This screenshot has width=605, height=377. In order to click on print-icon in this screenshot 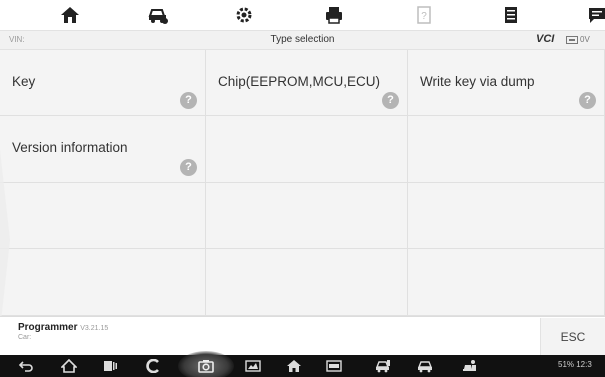, I will do `click(334, 15)`.